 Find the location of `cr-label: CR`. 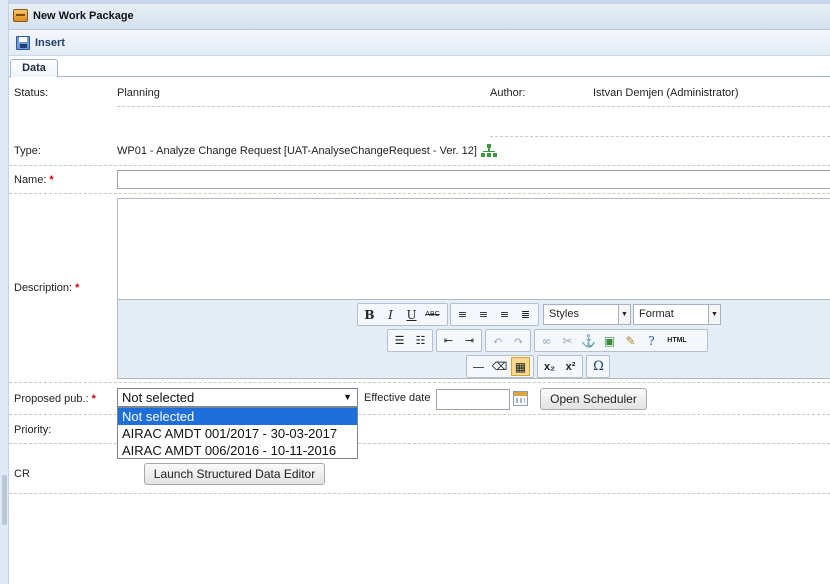

cr-label: CR is located at coordinates (22, 474).